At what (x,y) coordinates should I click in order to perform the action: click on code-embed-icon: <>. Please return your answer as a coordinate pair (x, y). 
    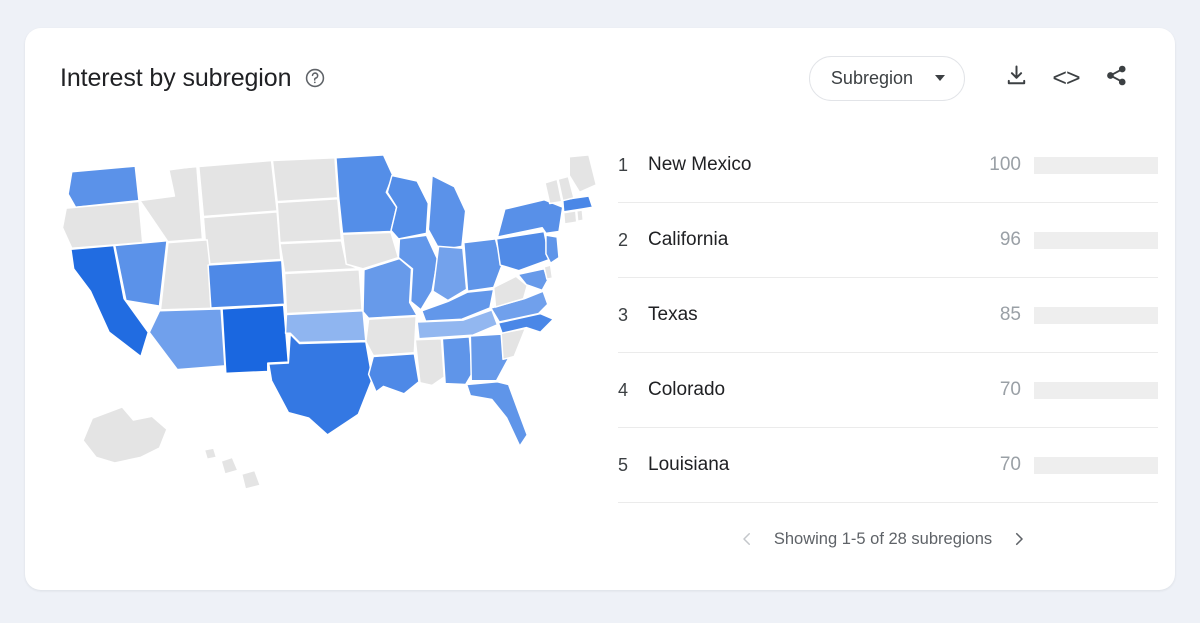
    Looking at the image, I should click on (1066, 77).